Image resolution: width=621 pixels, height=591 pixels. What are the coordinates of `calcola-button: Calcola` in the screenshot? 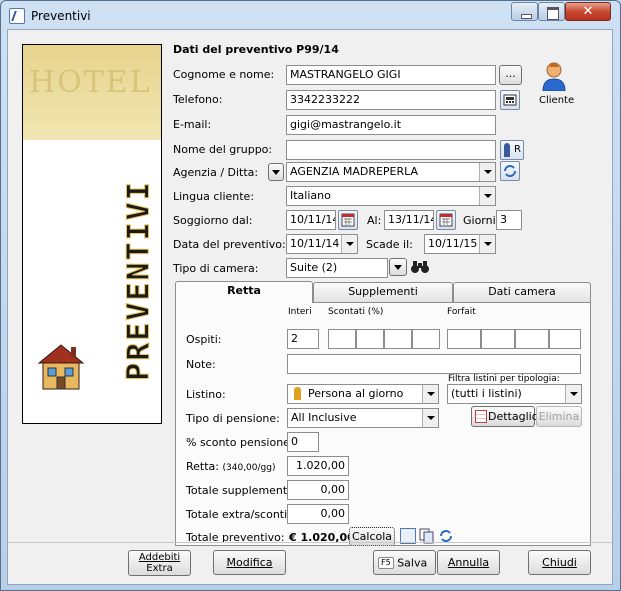 It's located at (372, 536).